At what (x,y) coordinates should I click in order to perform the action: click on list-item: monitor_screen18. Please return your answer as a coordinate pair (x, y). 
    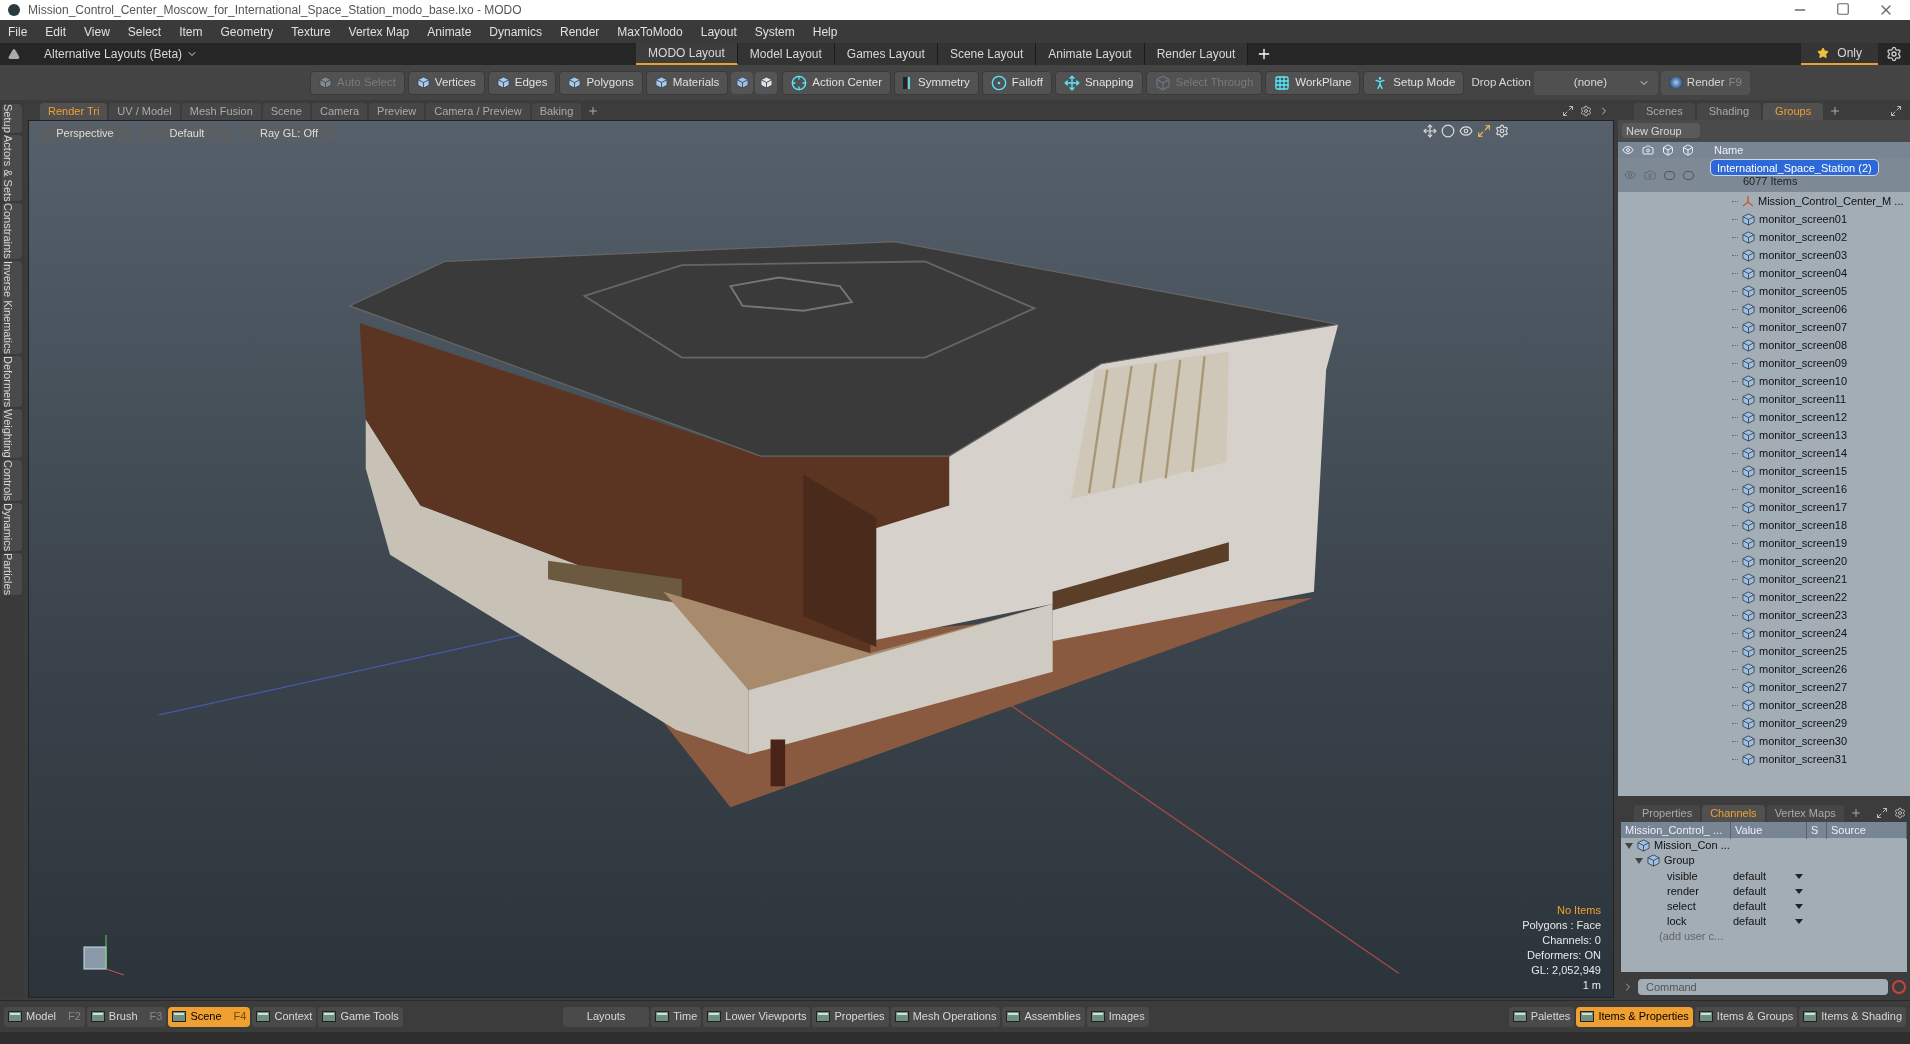
    Looking at the image, I should click on (1764, 525).